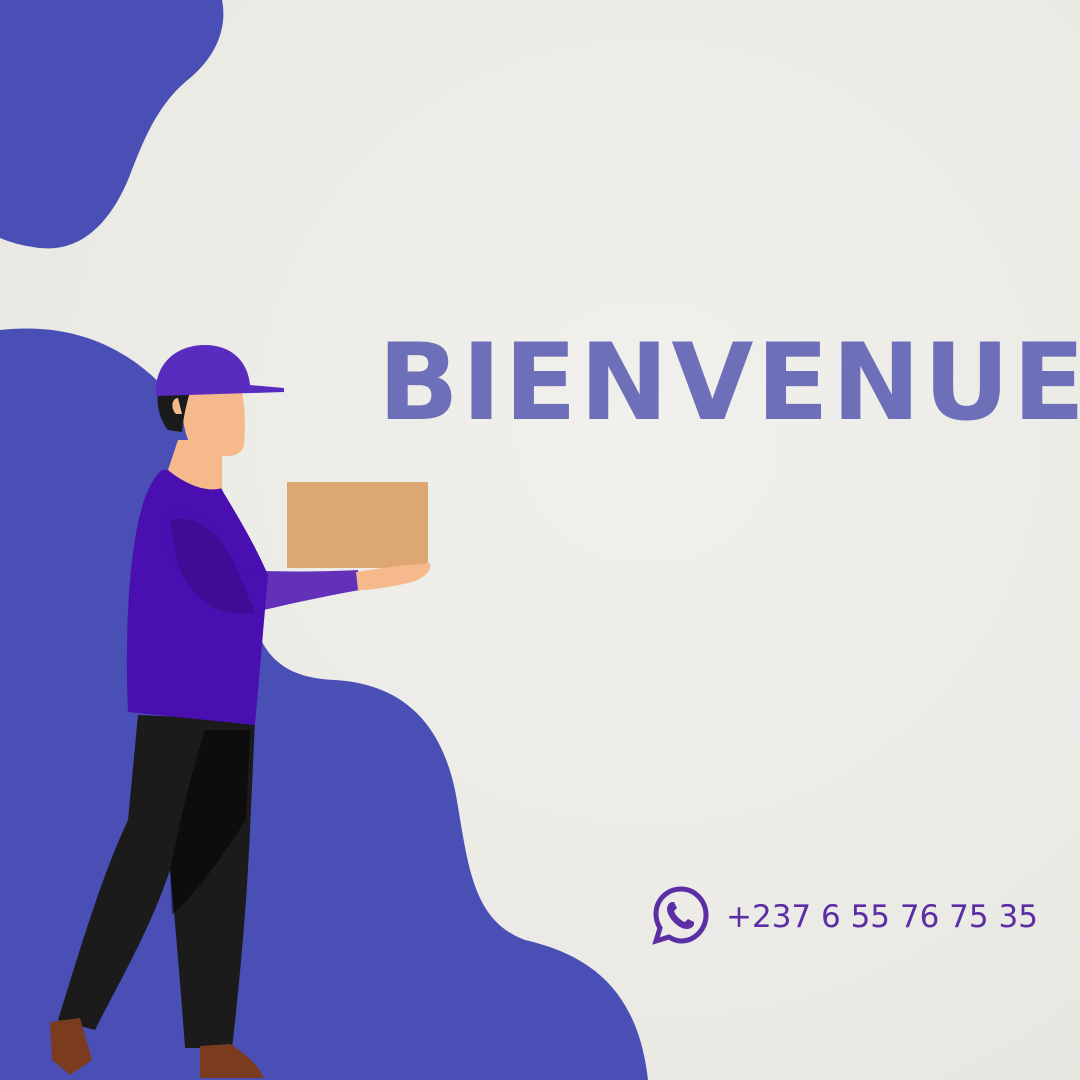 This screenshot has width=1080, height=1080. What do you see at coordinates (882, 917) in the screenshot?
I see `phone-number: +237 6 55 76 75 35` at bounding box center [882, 917].